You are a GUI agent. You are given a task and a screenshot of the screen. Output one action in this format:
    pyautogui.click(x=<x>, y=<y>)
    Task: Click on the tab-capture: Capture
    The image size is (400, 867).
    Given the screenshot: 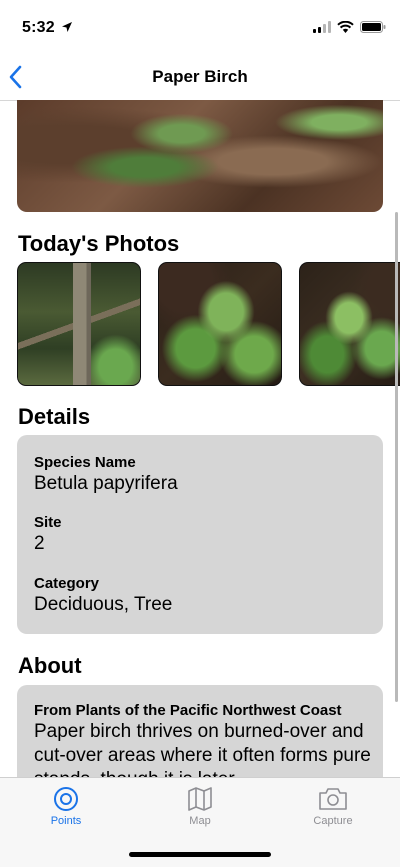 What is the action you would take?
    pyautogui.click(x=333, y=811)
    